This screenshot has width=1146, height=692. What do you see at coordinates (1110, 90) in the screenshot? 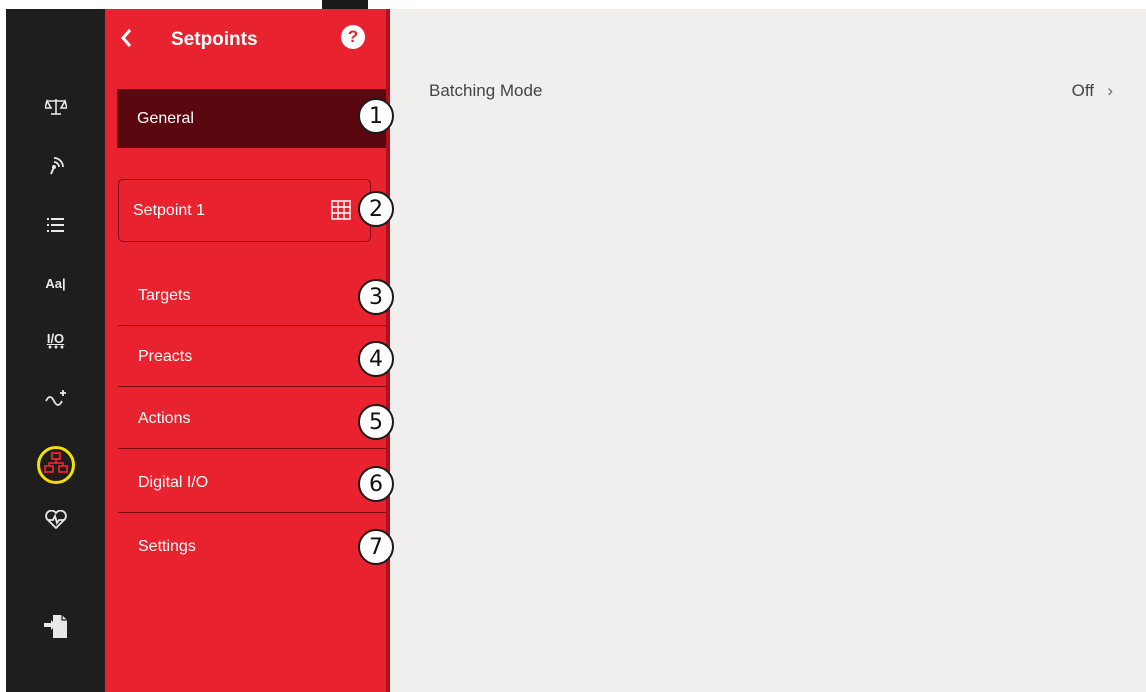
I see `chevron-right-icon: ›` at bounding box center [1110, 90].